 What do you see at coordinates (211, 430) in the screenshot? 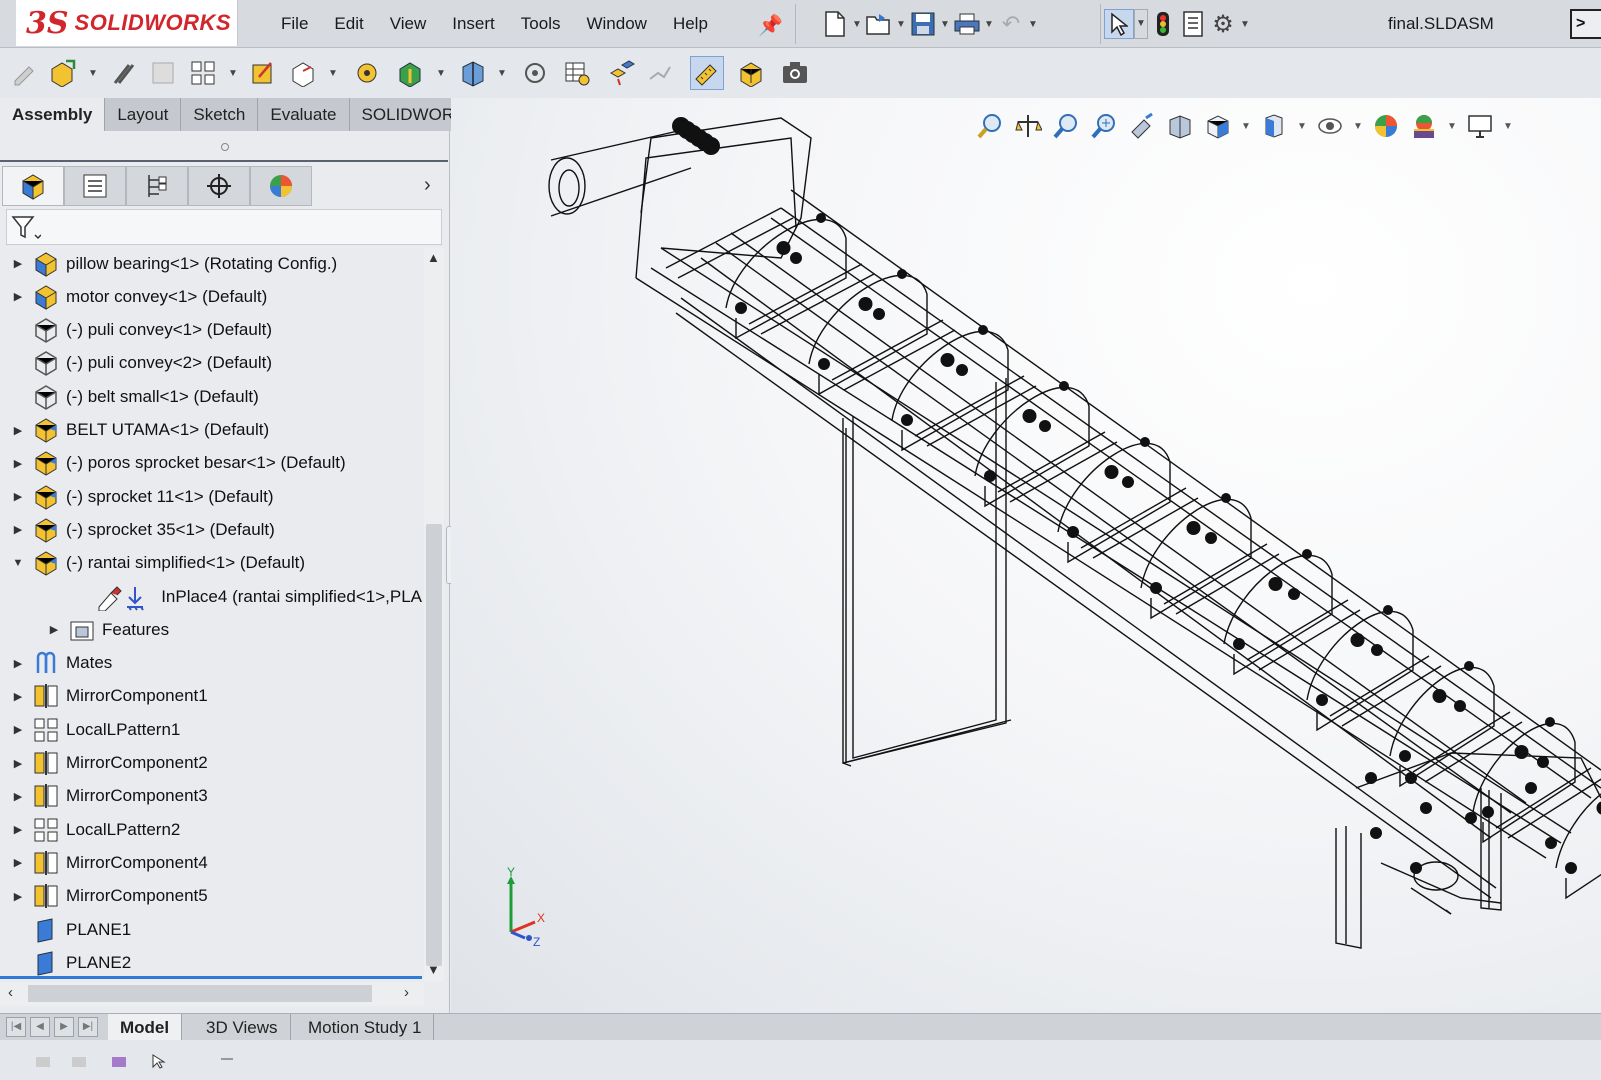
I see `tree-item: ▶ BELT UTAMA<1> (Default)` at bounding box center [211, 430].